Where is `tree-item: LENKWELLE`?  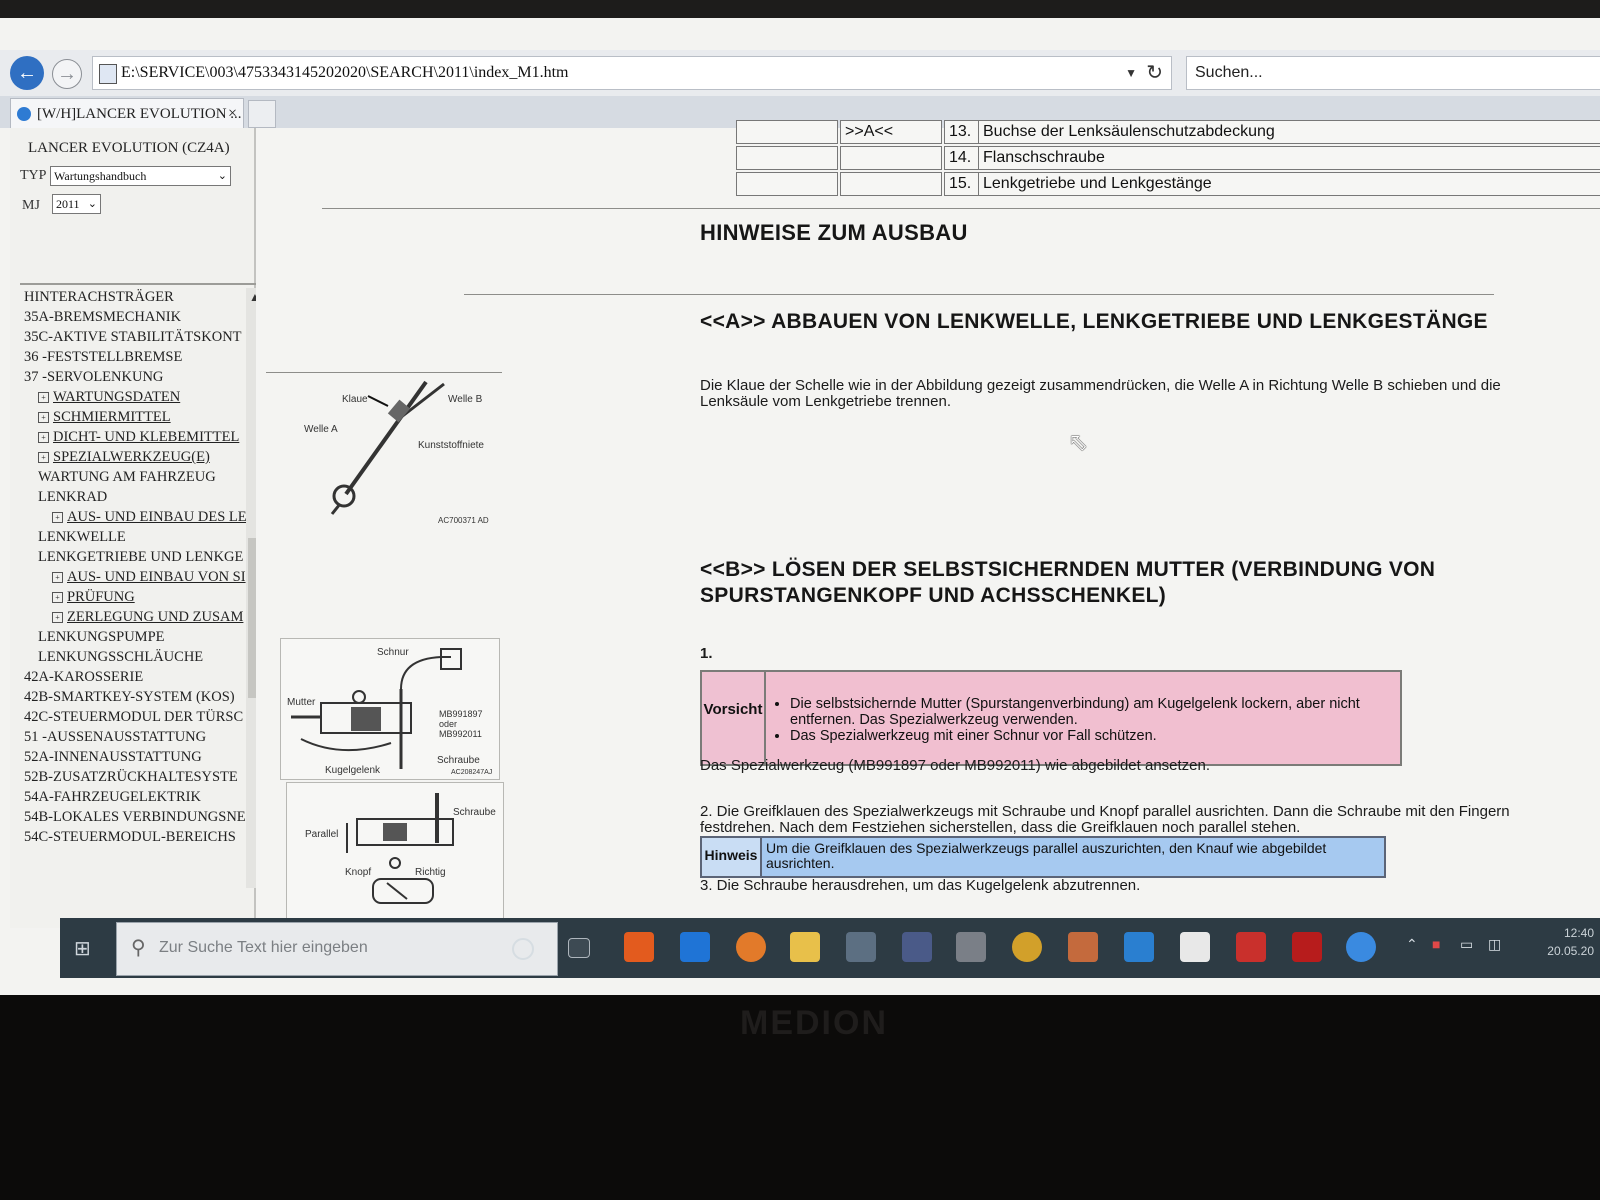
tree-item: LENKWELLE is located at coordinates (82, 537).